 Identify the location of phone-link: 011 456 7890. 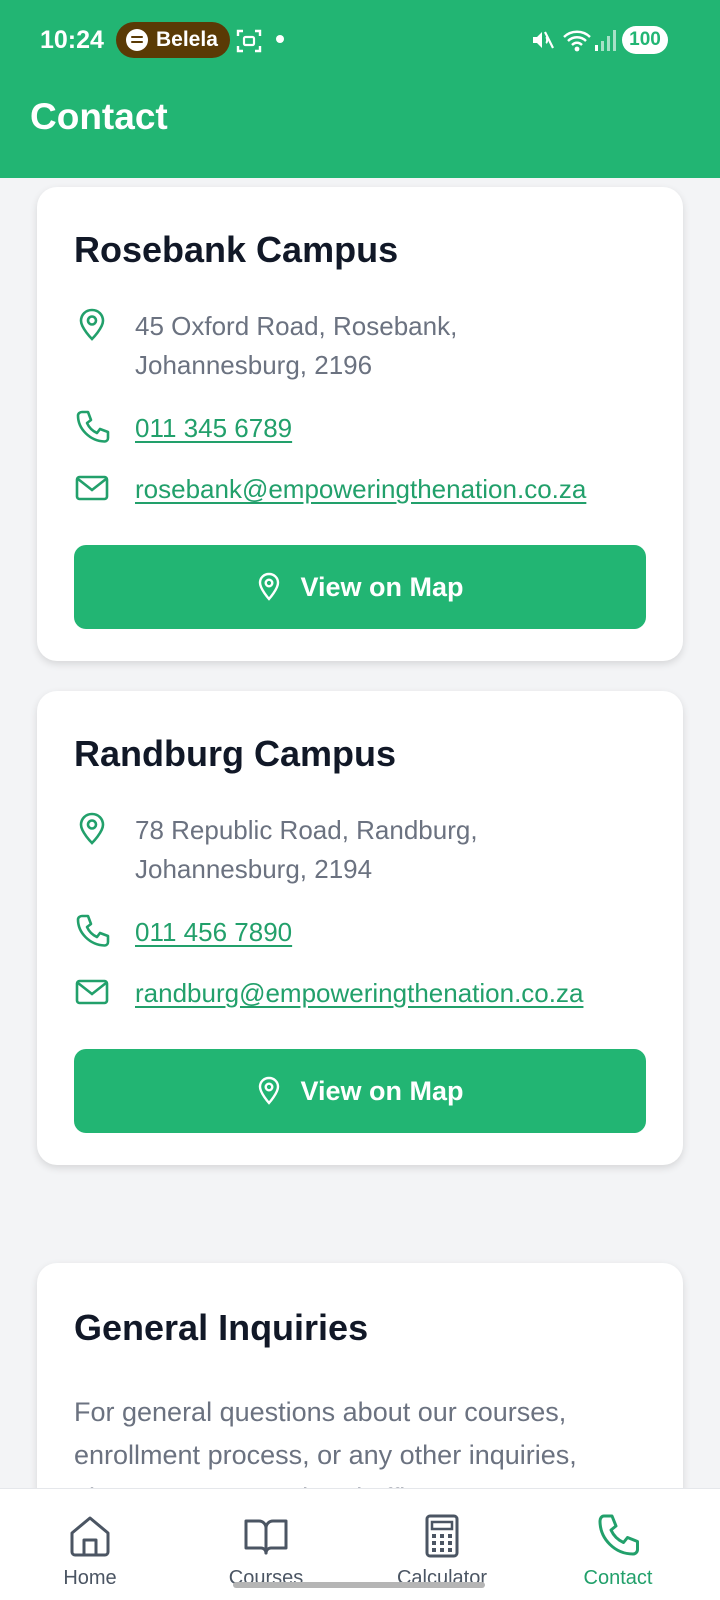
(213, 932).